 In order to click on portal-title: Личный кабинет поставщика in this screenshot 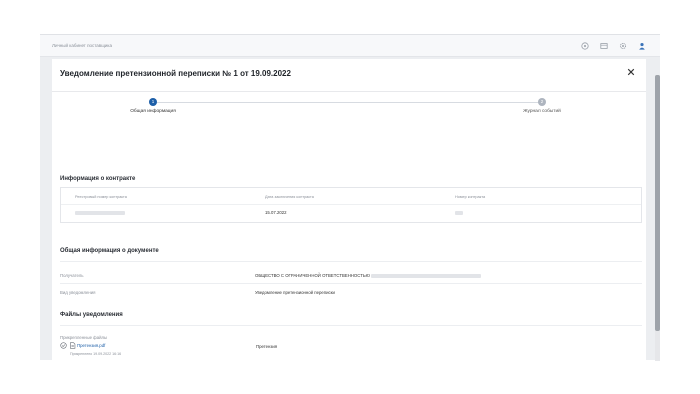, I will do `click(82, 45)`.